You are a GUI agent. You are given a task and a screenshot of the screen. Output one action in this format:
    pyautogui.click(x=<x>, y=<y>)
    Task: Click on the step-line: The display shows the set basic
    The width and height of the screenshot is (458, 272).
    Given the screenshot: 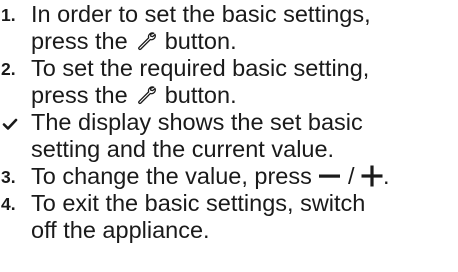 What is the action you would take?
    pyautogui.click(x=197, y=122)
    